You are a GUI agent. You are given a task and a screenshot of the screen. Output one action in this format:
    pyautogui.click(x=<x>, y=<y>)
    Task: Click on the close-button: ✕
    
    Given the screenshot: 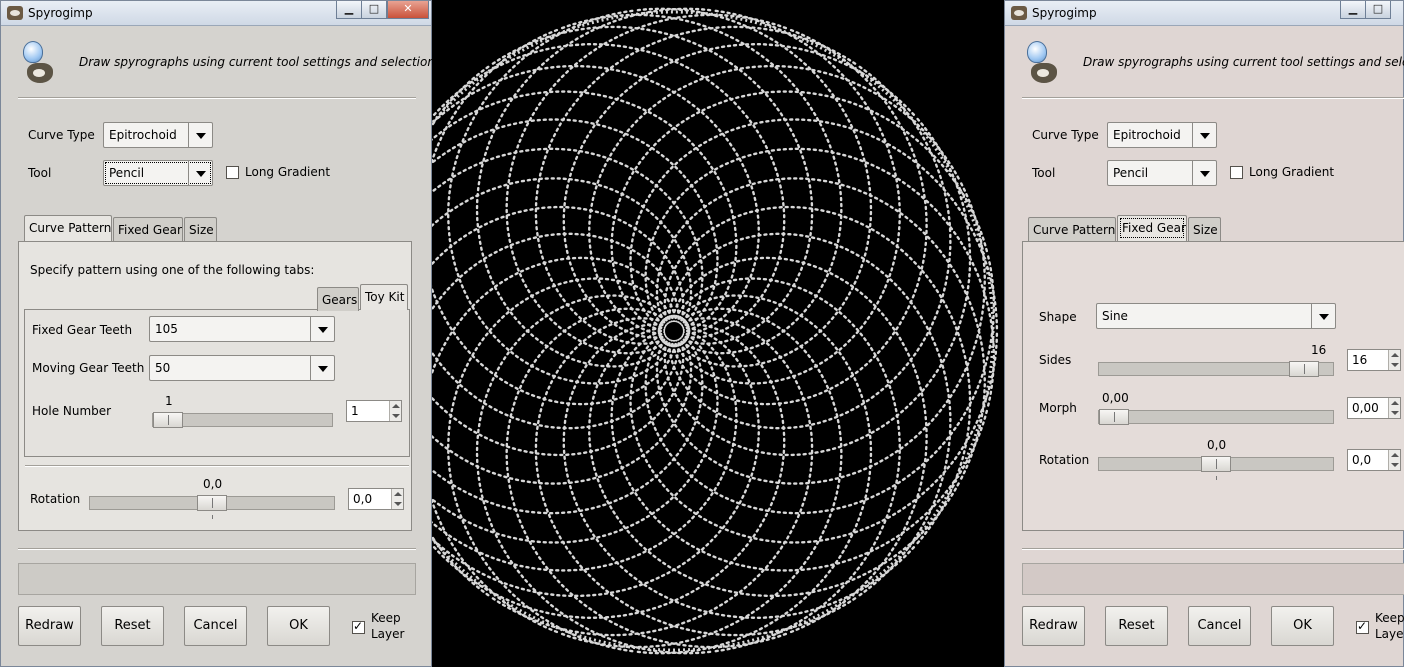 What is the action you would take?
    pyautogui.click(x=408, y=10)
    